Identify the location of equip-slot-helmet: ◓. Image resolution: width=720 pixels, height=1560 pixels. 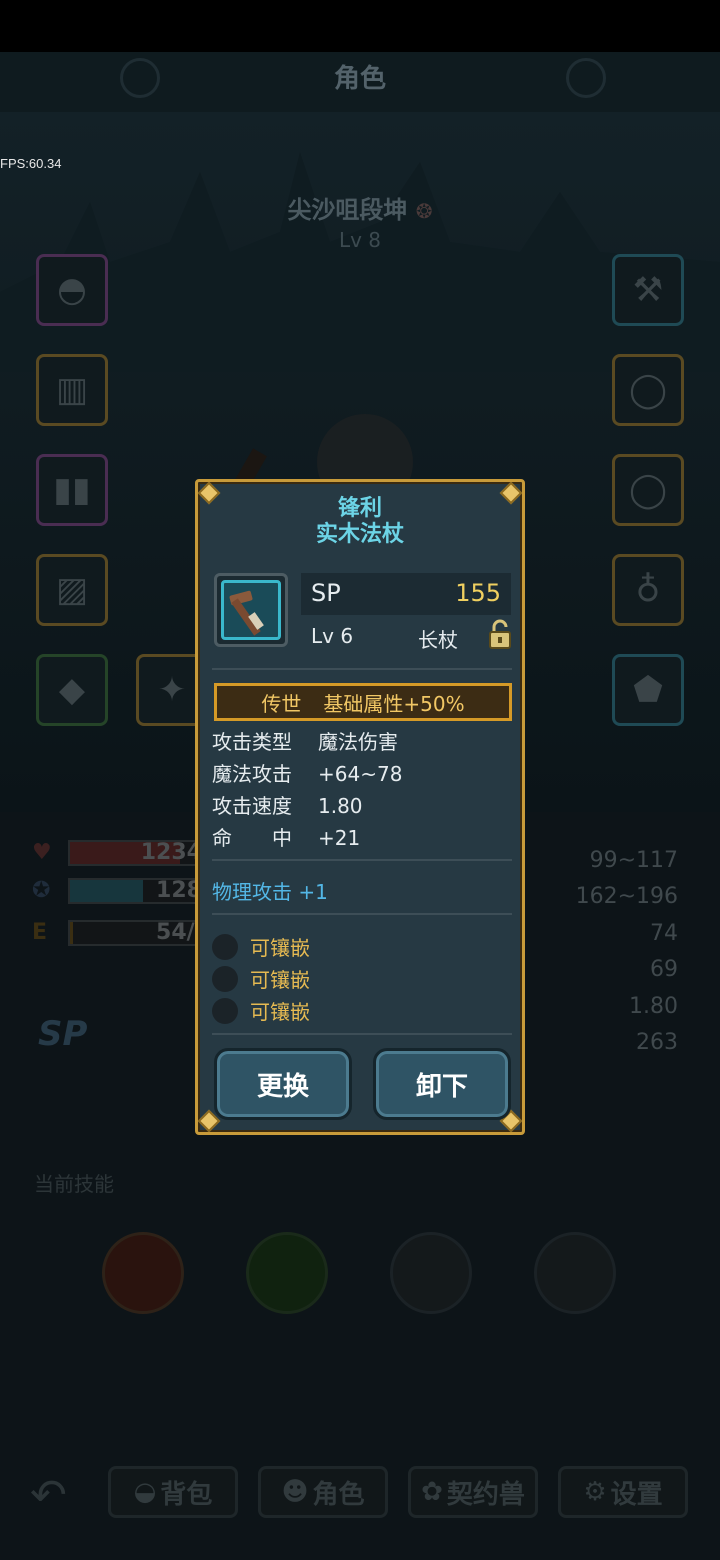
(72, 290).